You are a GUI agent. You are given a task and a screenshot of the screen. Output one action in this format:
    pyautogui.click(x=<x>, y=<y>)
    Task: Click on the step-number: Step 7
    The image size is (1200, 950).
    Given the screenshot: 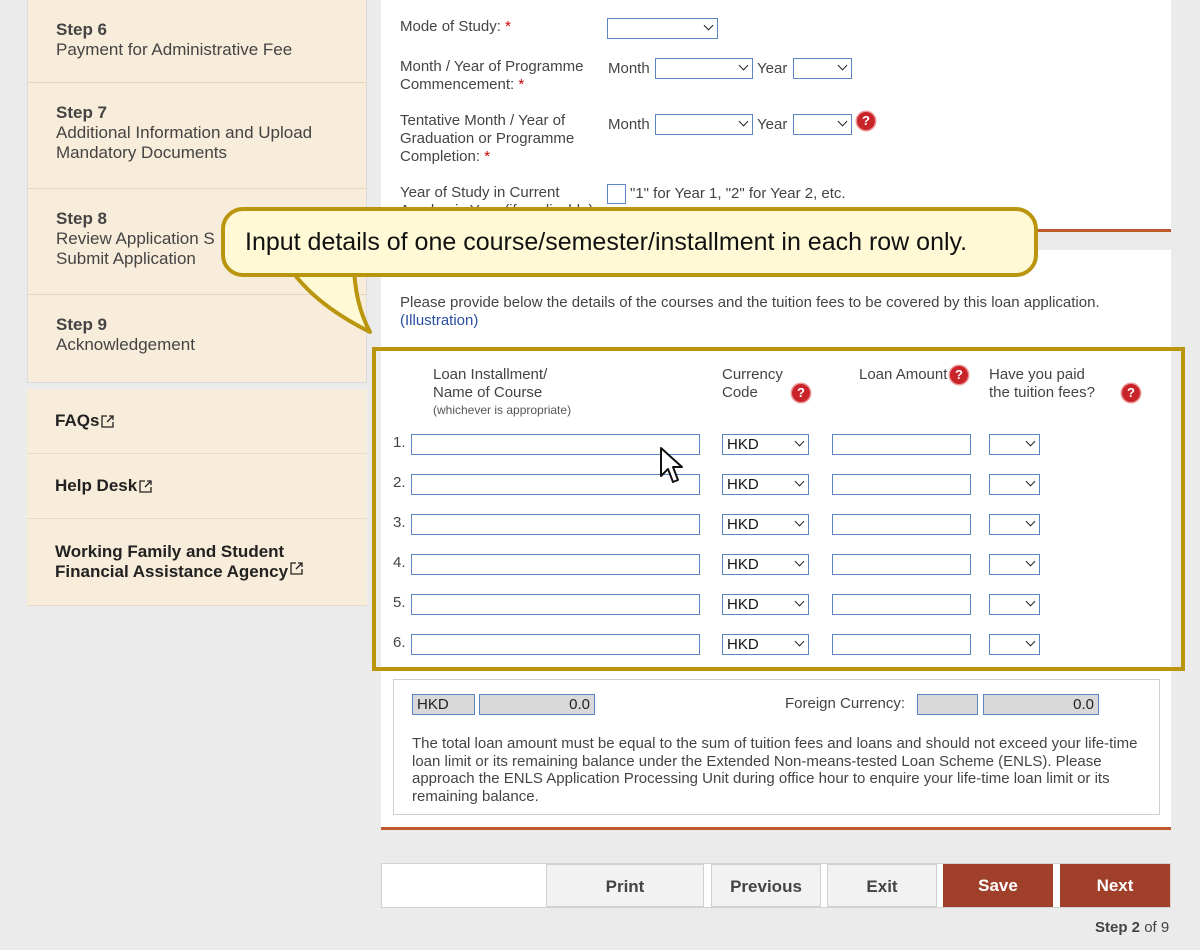 What is the action you would take?
    pyautogui.click(x=82, y=112)
    